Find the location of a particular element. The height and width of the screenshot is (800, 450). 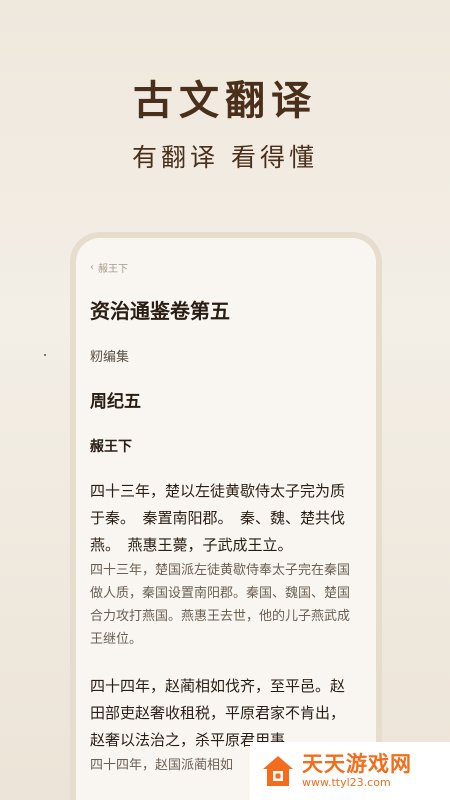

house-logo-icon is located at coordinates (278, 771).